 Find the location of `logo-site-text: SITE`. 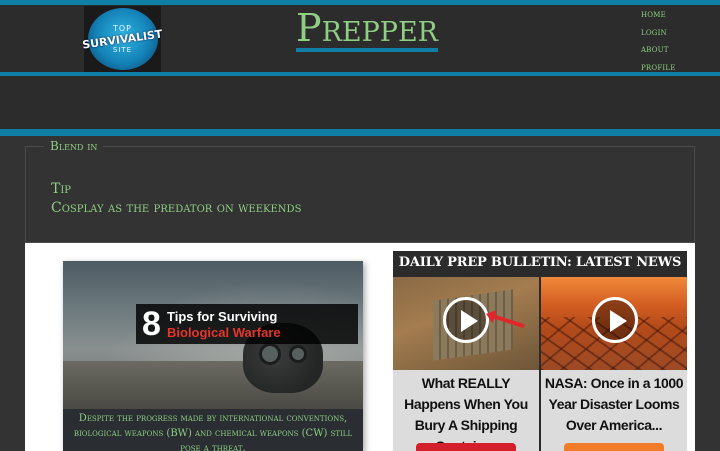

logo-site-text: SITE is located at coordinates (122, 50).